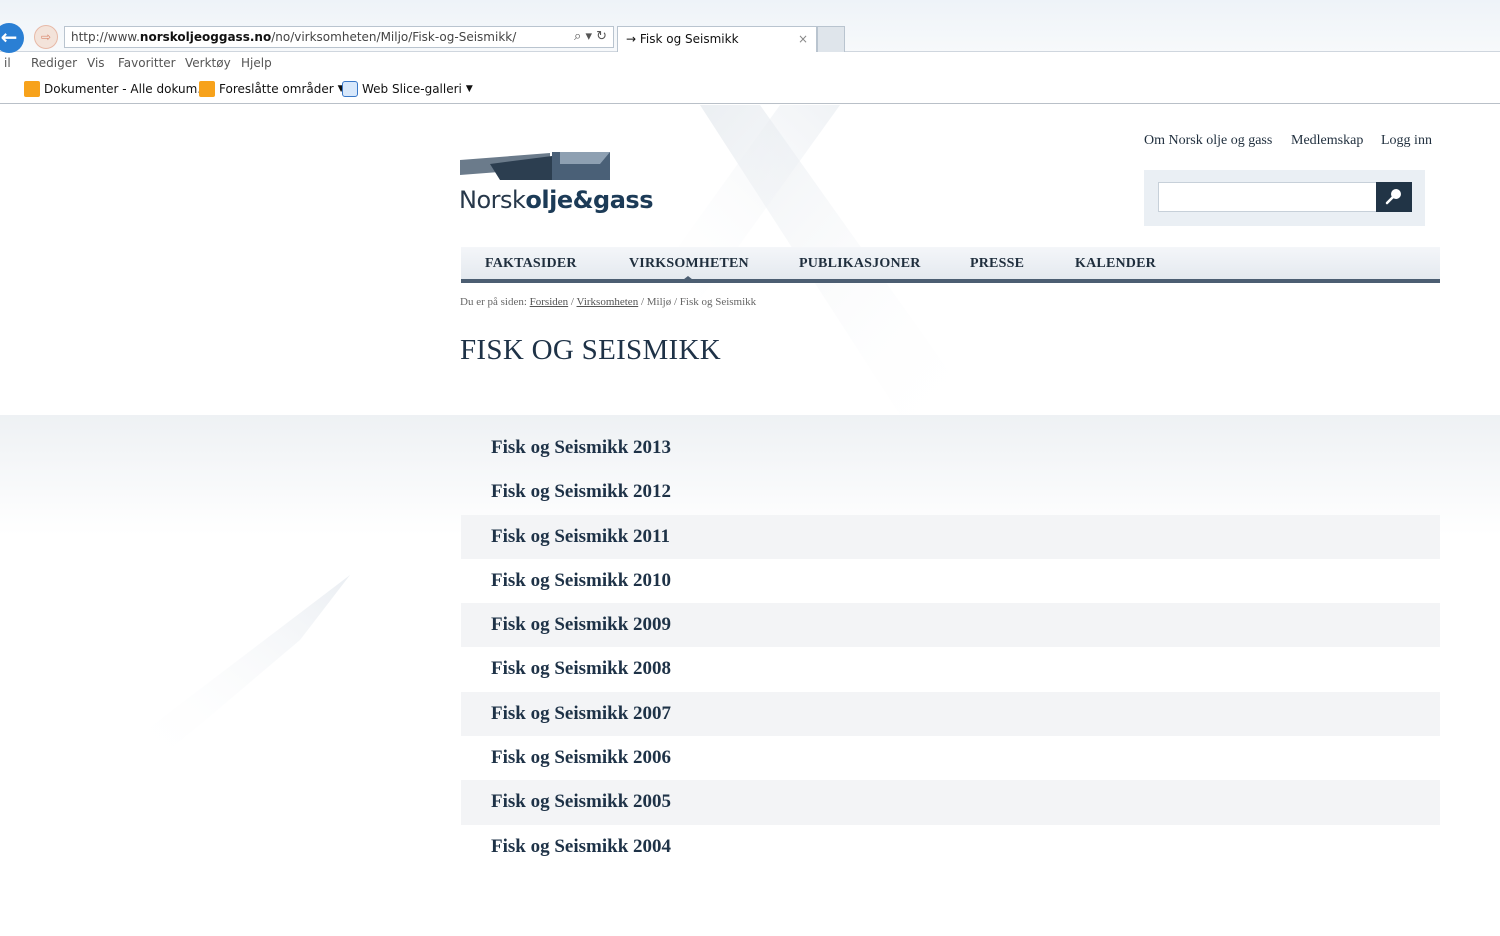 The height and width of the screenshot is (936, 1500). Describe the element at coordinates (105, 37) in the screenshot. I see `url-prefix: http://www.` at that location.